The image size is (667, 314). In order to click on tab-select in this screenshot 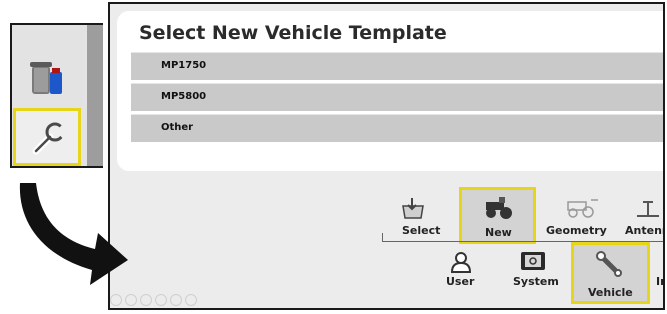, I will do `click(413, 210)`.